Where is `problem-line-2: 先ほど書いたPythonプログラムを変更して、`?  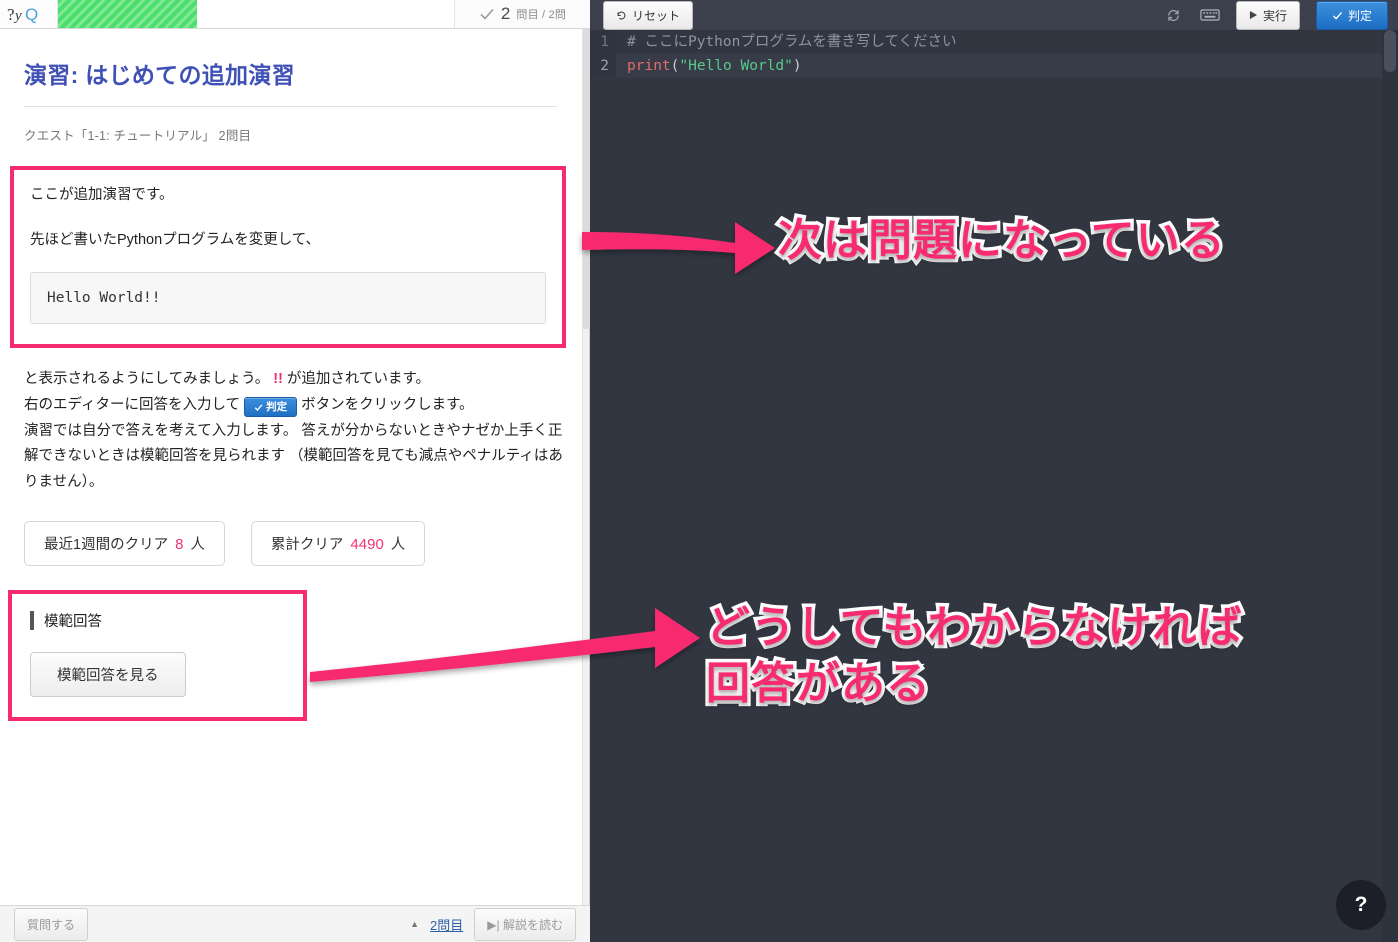 problem-line-2: 先ほど書いたPythonプログラムを変更して、 is located at coordinates (175, 240).